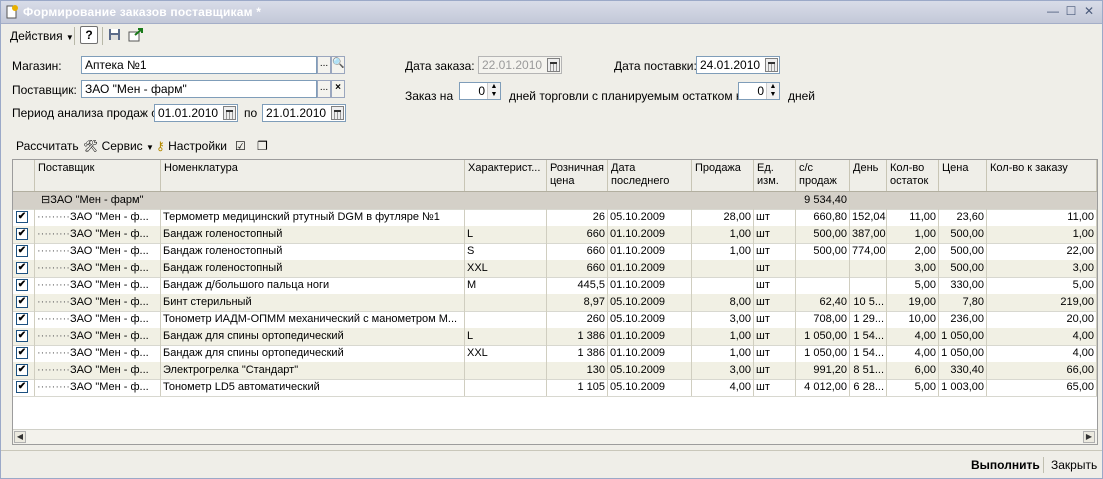 This screenshot has height=479, width=1103. I want to click on column-header-date: Дата последнего, so click(650, 175).